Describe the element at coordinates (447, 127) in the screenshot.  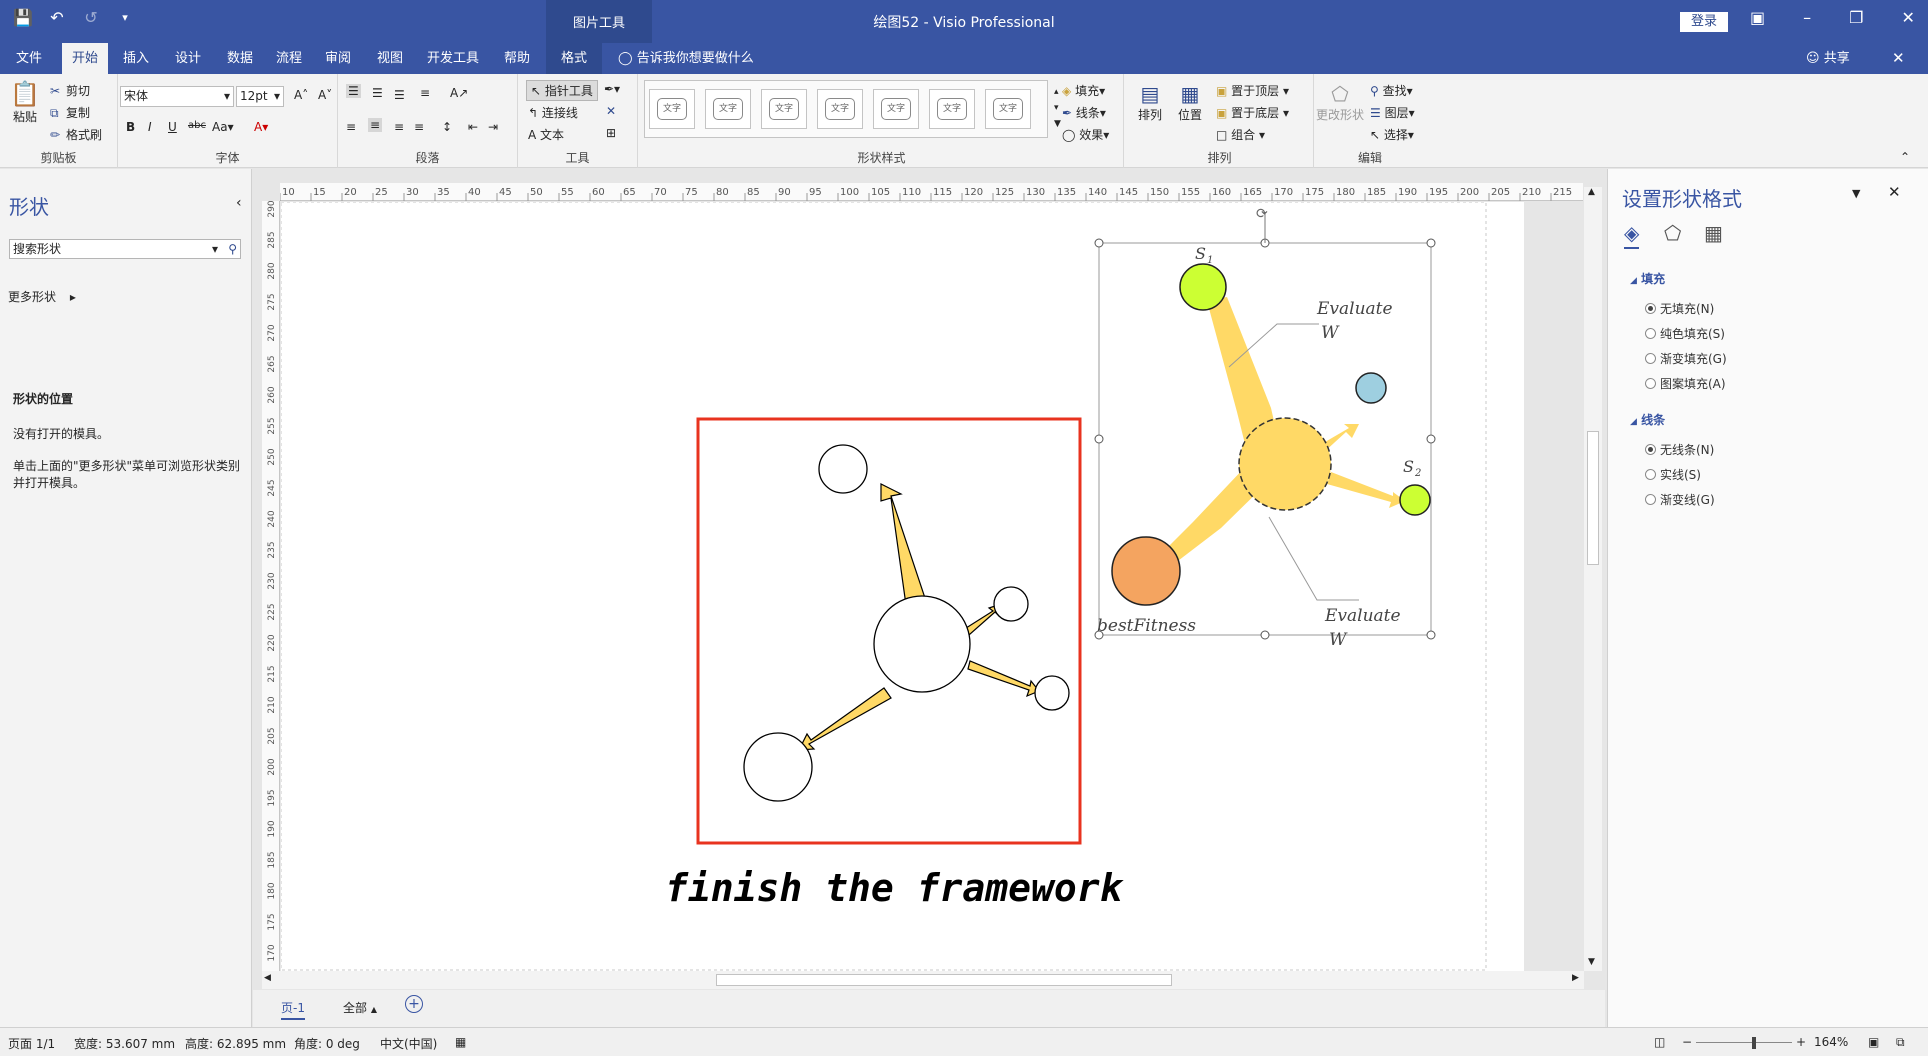
I see `line-spacing-icon: ↕` at that location.